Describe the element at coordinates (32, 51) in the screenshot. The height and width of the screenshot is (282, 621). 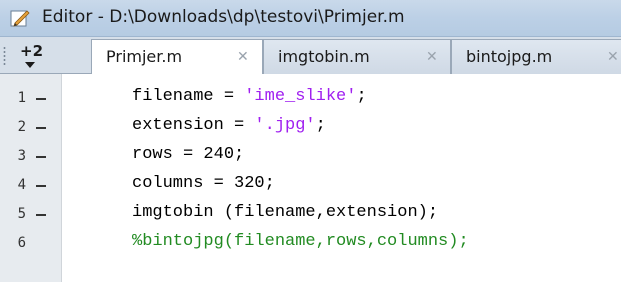
I see `more-tabs-count: +2` at that location.